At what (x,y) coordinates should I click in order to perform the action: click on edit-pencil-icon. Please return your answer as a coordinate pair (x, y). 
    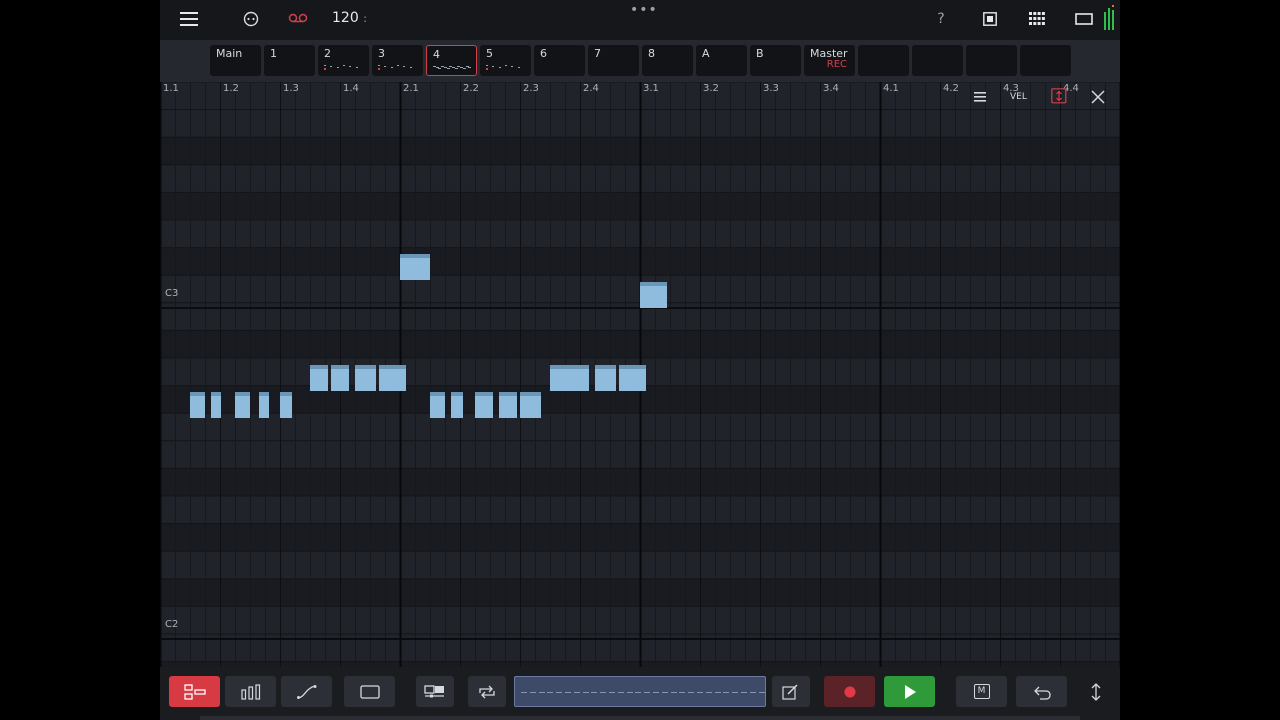
    Looking at the image, I should click on (790, 691).